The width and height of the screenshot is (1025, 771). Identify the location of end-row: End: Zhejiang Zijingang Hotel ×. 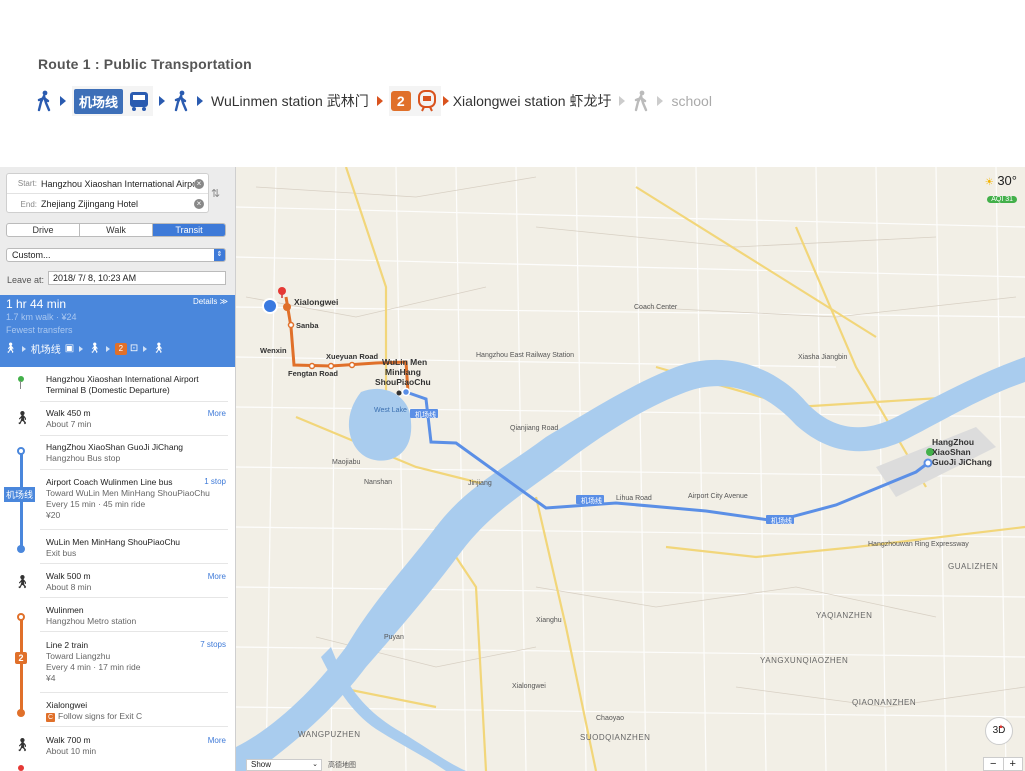
(107, 204).